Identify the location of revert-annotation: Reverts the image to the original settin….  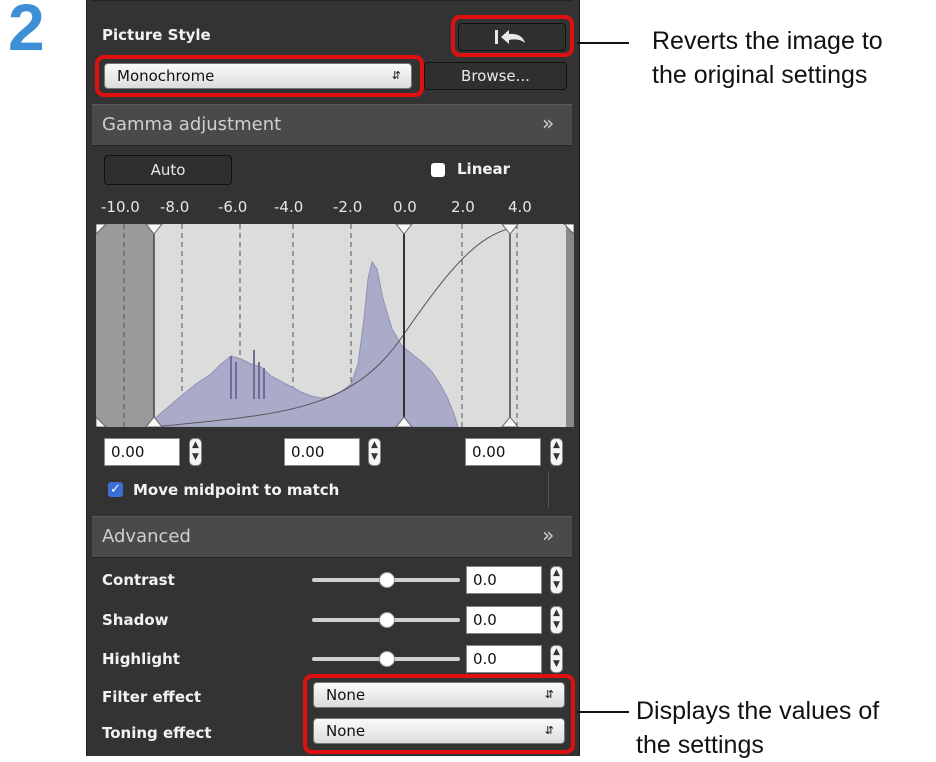
(767, 58).